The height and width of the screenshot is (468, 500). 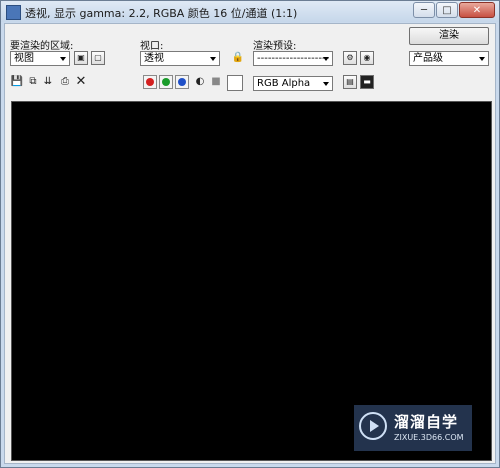 I want to click on window-title: 透视, 显示 gamma: 2.2, RGBA 颜色 16 位/通道 (1:1), so click(x=161, y=13).